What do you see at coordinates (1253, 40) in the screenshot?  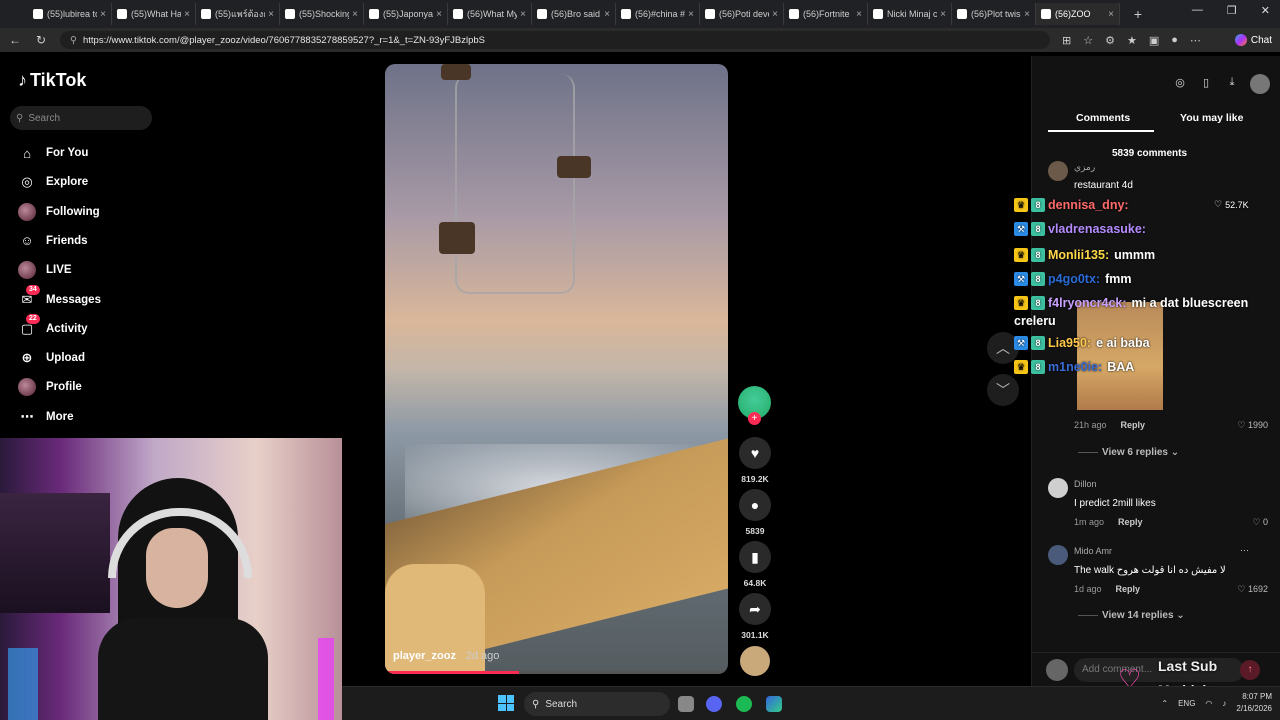 I see `copilot-chat-button: Chat` at bounding box center [1253, 40].